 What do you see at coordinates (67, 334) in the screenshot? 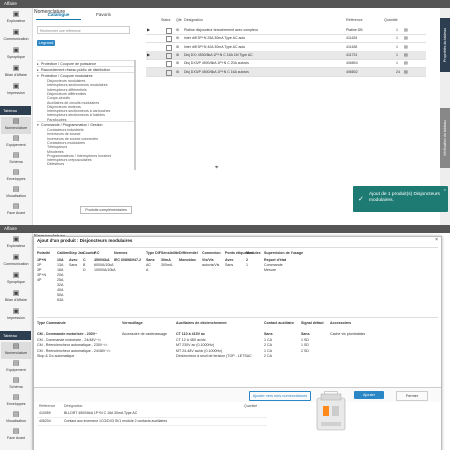
I see `option-item: CM - Commande motorisée - 230V~` at bounding box center [67, 334].